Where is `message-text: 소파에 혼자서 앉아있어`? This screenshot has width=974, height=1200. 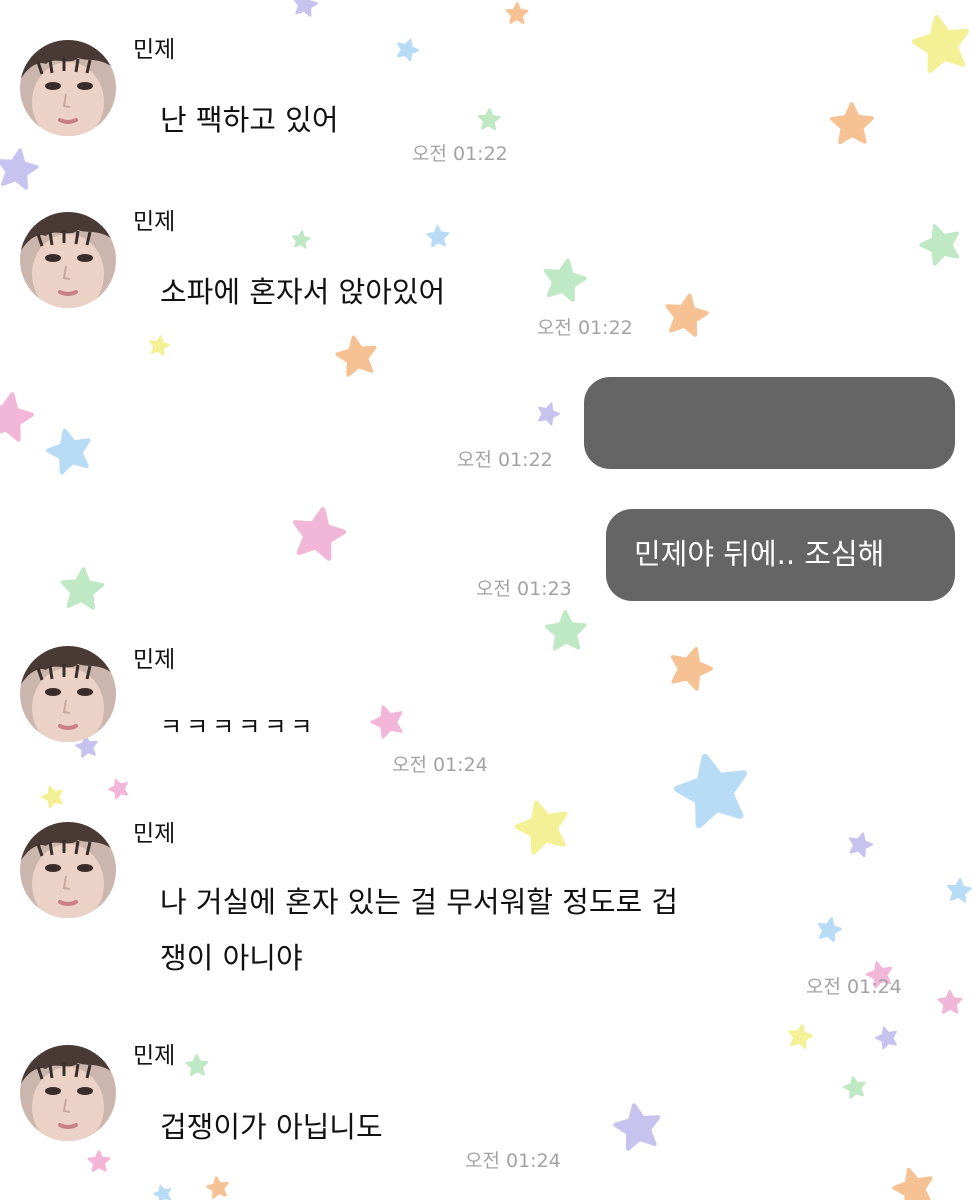
message-text: 소파에 혼자서 앉아있어 is located at coordinates (302, 292).